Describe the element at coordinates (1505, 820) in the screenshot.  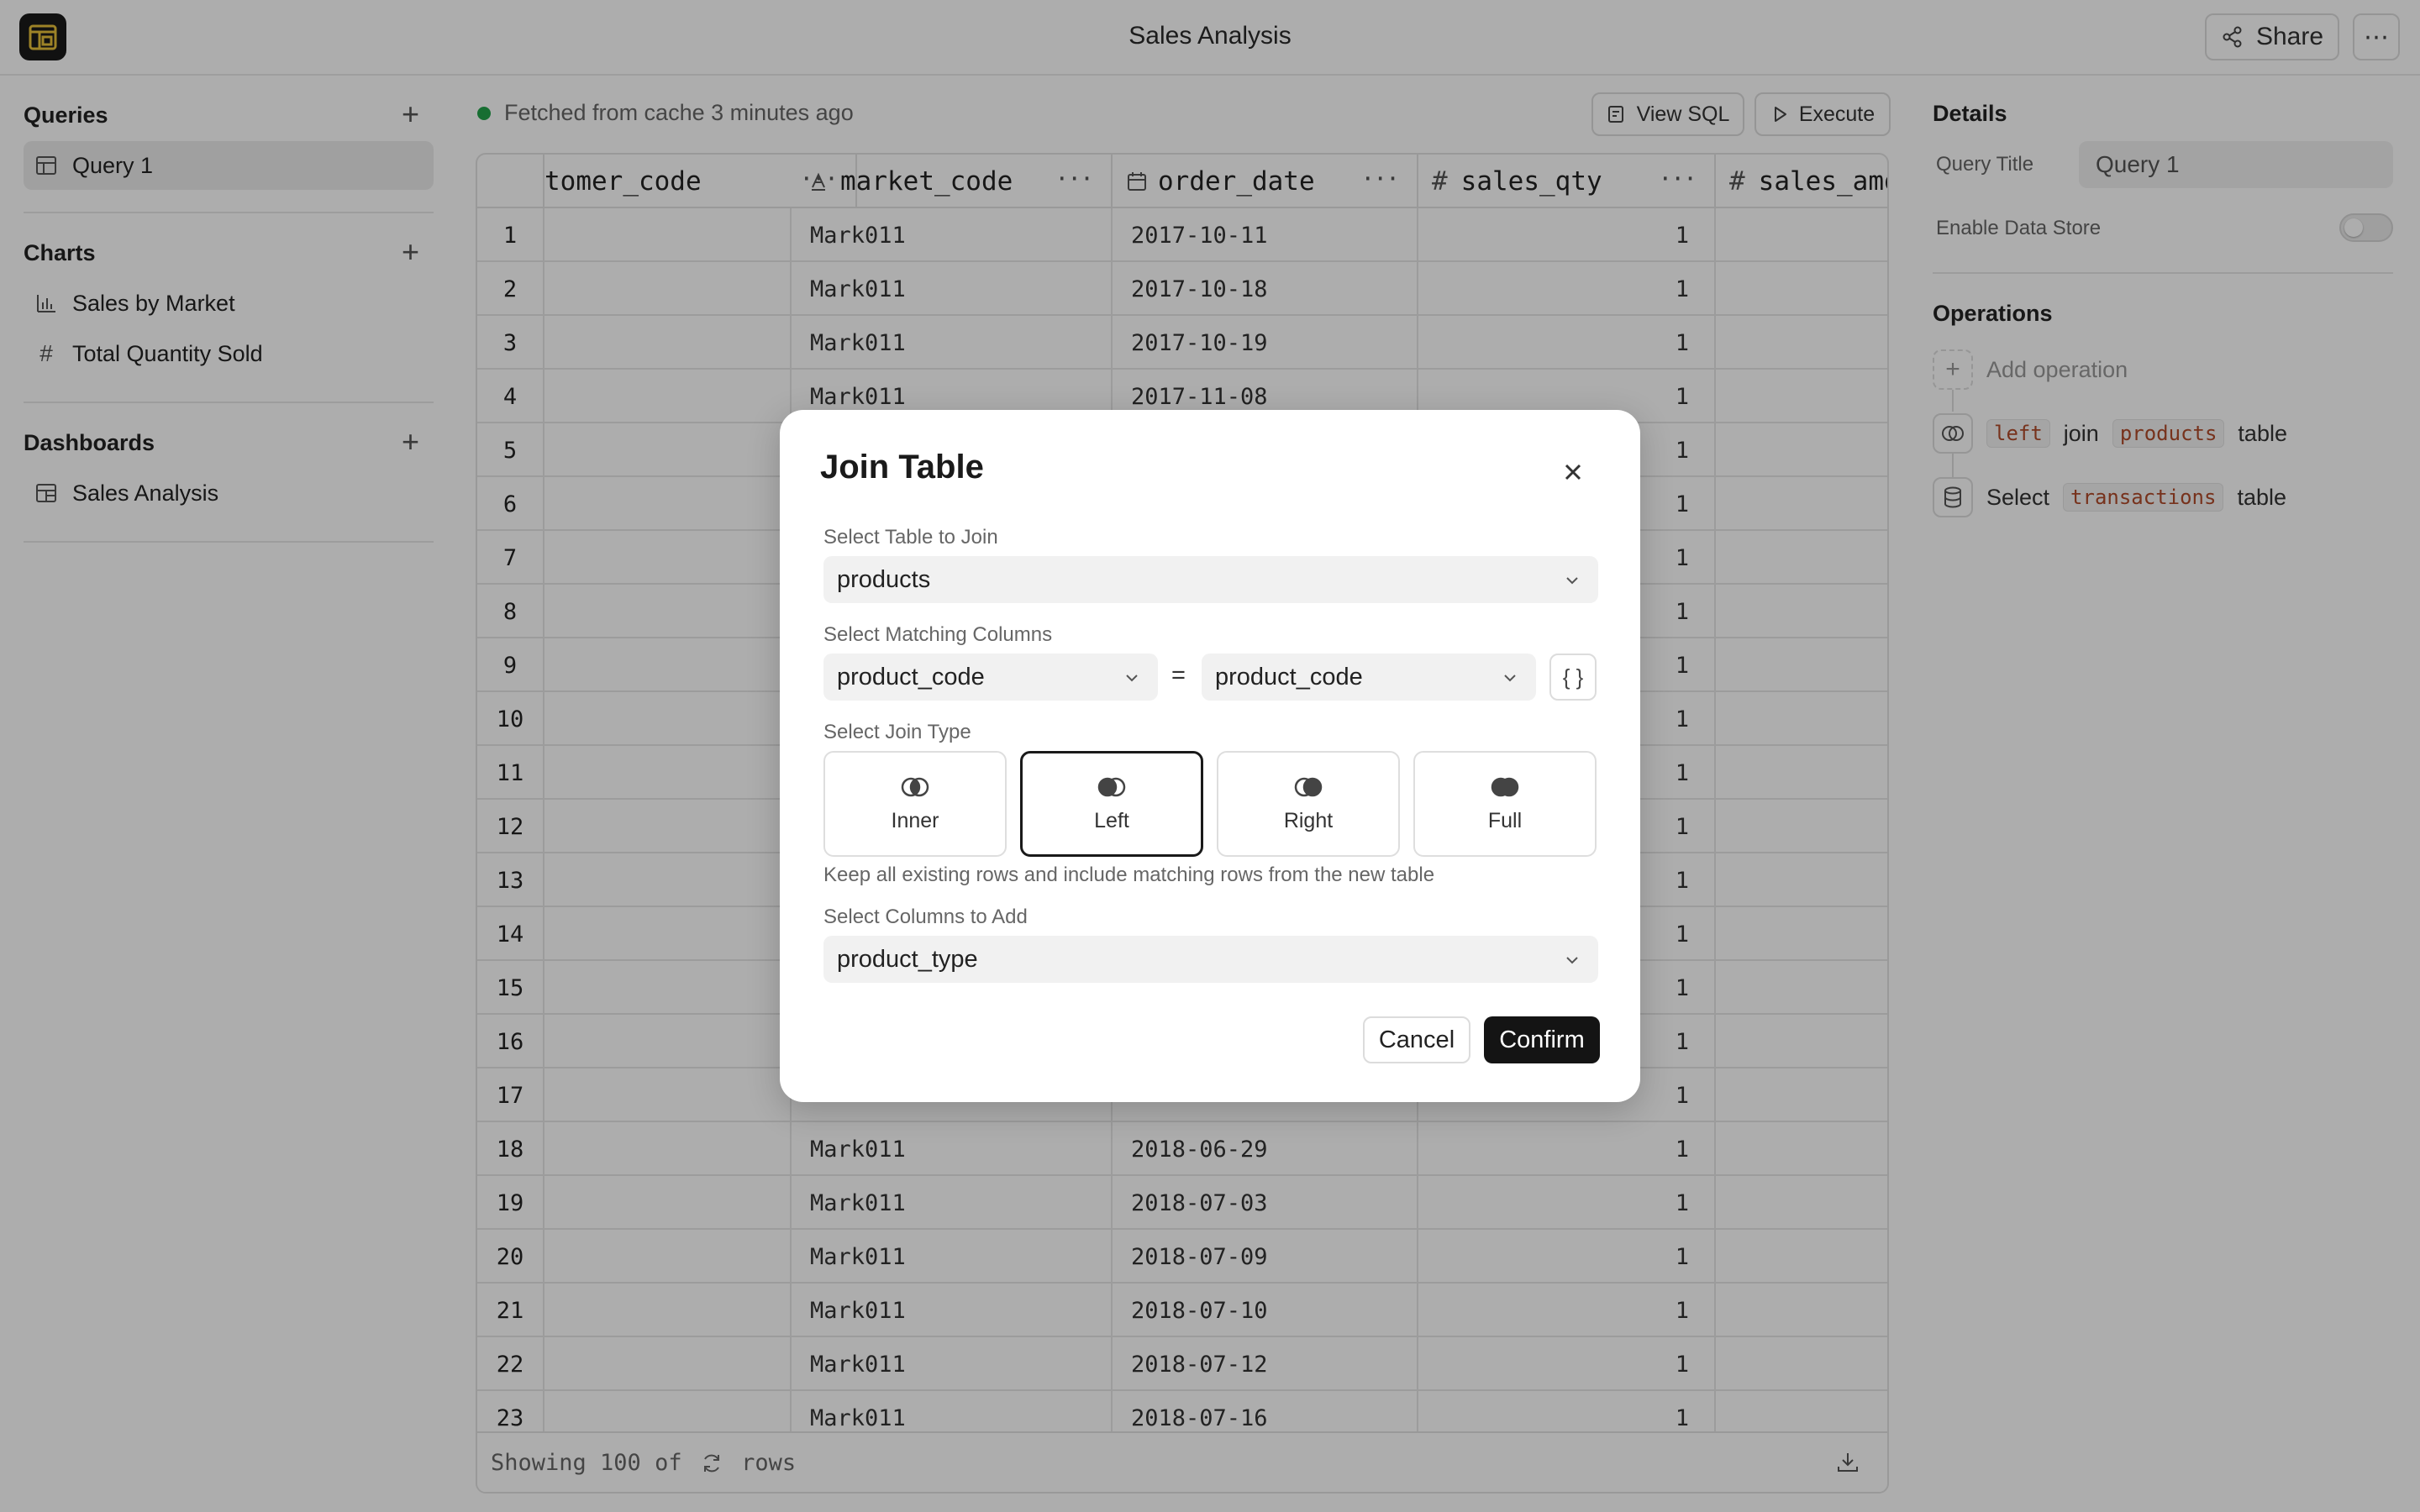
I see `join-type-label: Full` at that location.